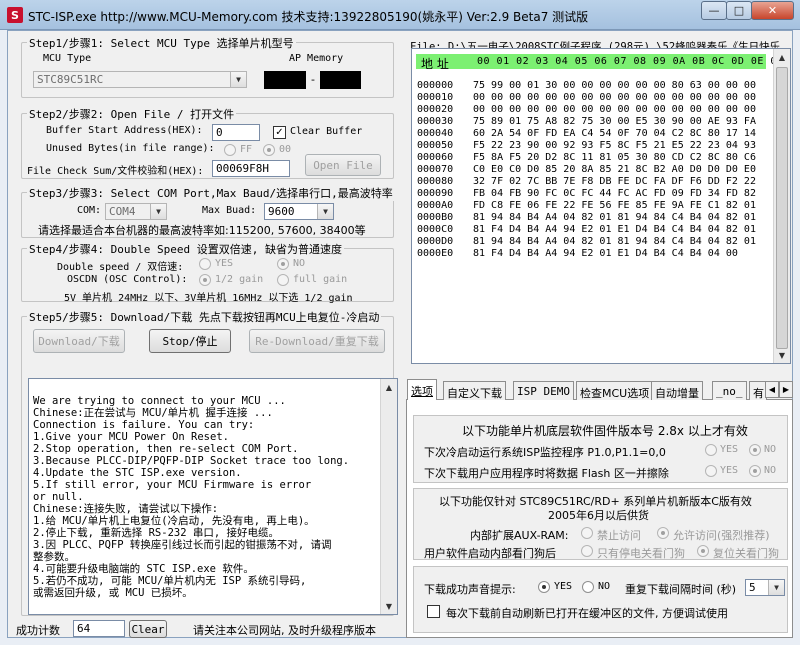  I want to click on minimize-button: —, so click(714, 10).